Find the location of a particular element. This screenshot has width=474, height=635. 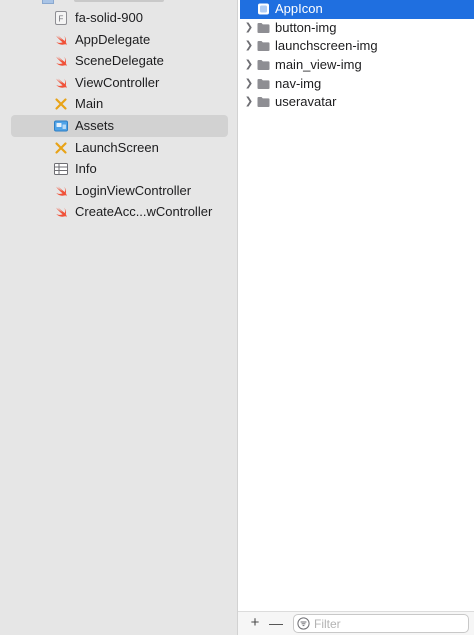

svg-text: F is located at coordinates (61, 19).